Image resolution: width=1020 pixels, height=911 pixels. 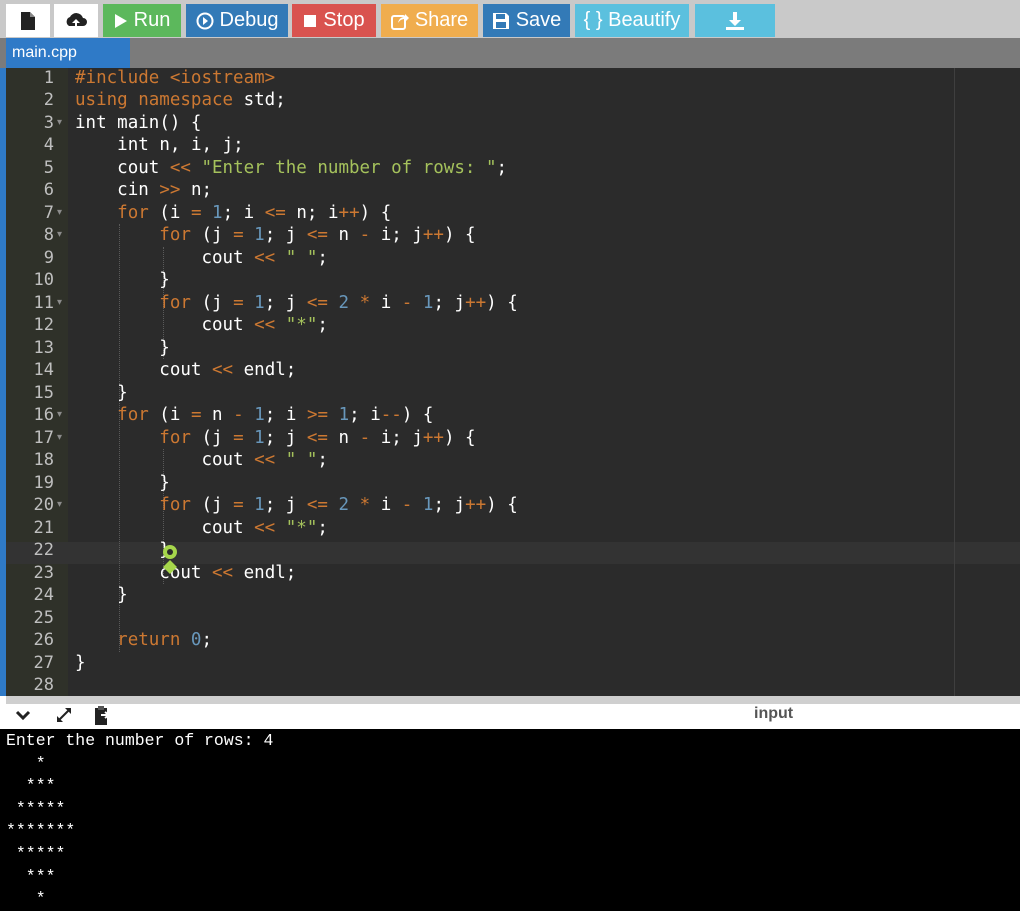 I want to click on debug-label: Debug, so click(x=249, y=20).